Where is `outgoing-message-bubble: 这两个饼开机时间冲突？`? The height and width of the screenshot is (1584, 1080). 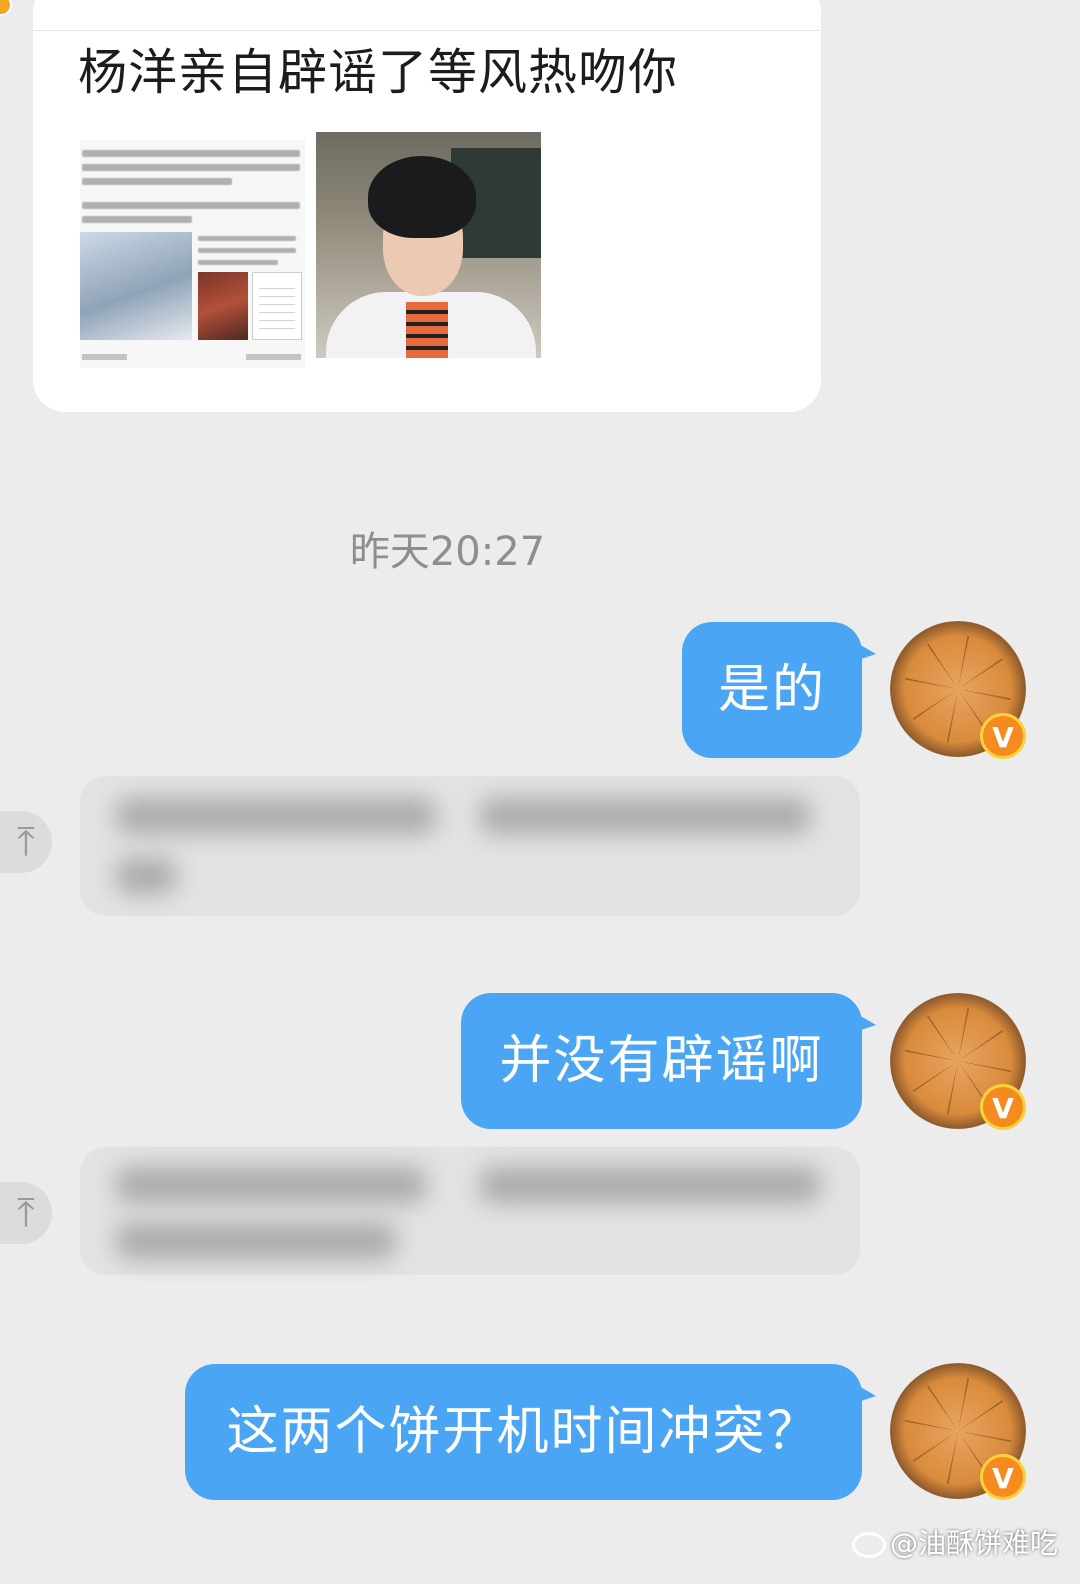 outgoing-message-bubble: 这两个饼开机时间冲突？ is located at coordinates (530, 1432).